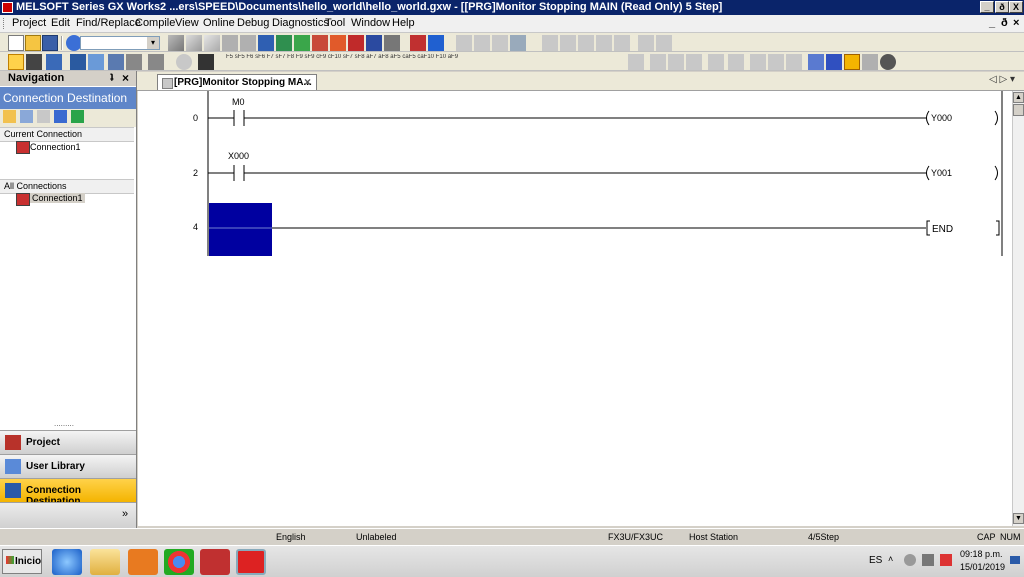 The width and height of the screenshot is (1024, 577). What do you see at coordinates (237, 82) in the screenshot?
I see `tab-prg-main: [PRG]Monitor Stopping MA... ×` at bounding box center [237, 82].